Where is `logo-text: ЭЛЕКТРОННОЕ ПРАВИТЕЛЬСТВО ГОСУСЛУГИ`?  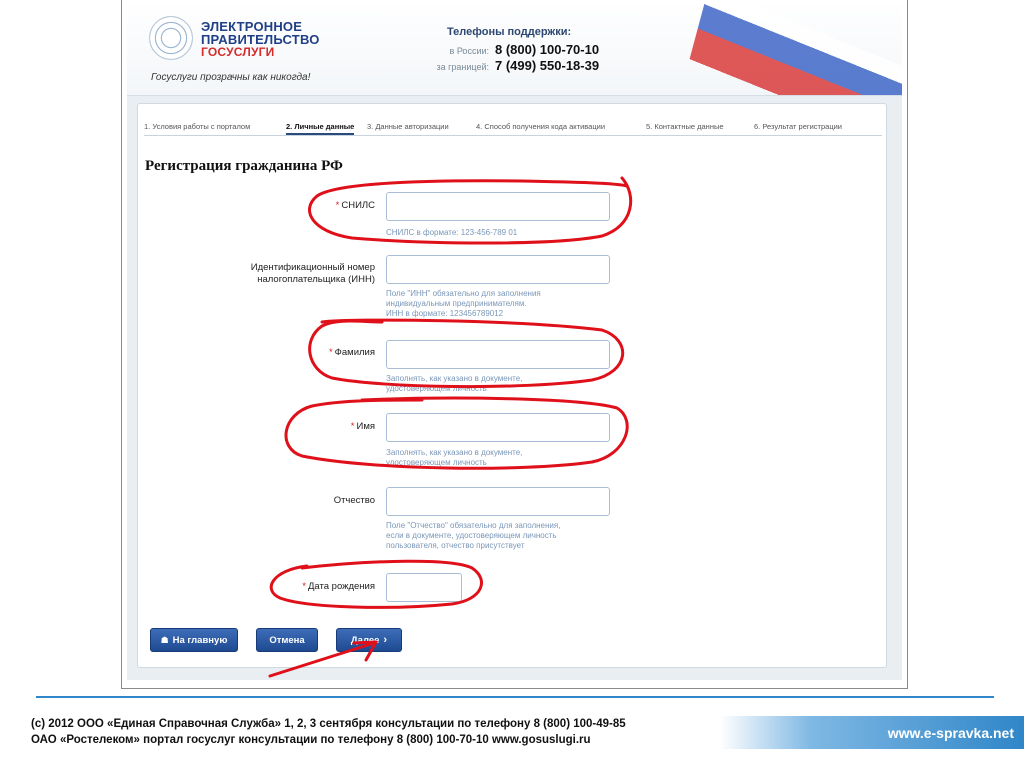
logo-text: ЭЛЕКТРОННОЕ ПРАВИТЕЛЬСТВО ГОСУСЛУГИ is located at coordinates (260, 39).